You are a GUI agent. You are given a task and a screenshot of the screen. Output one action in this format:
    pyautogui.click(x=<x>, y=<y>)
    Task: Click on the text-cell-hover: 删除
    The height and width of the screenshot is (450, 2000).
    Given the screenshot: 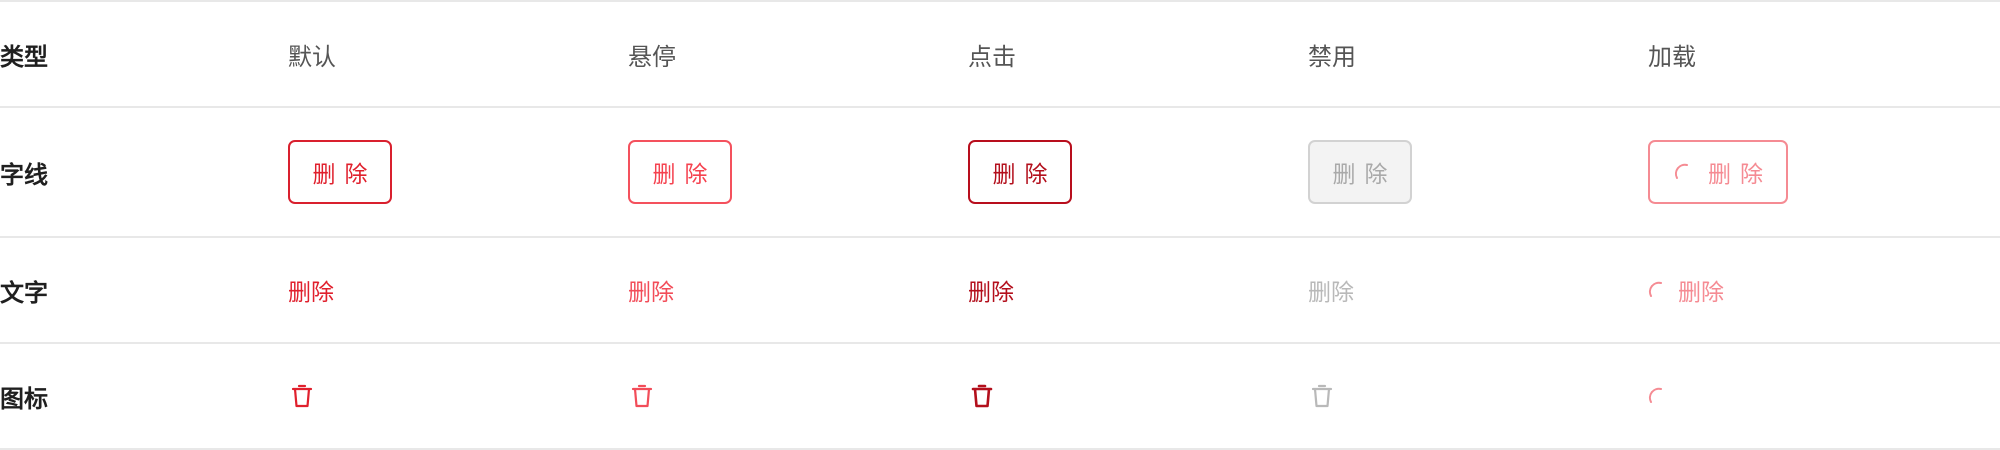 What is the action you would take?
    pyautogui.click(x=651, y=290)
    